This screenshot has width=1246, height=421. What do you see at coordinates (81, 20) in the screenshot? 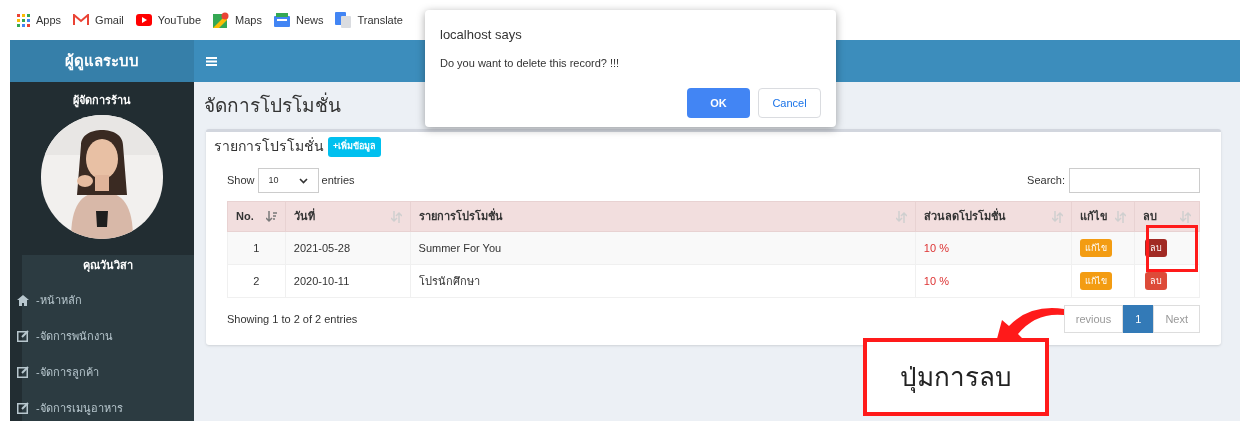
I see `mail-icon` at bounding box center [81, 20].